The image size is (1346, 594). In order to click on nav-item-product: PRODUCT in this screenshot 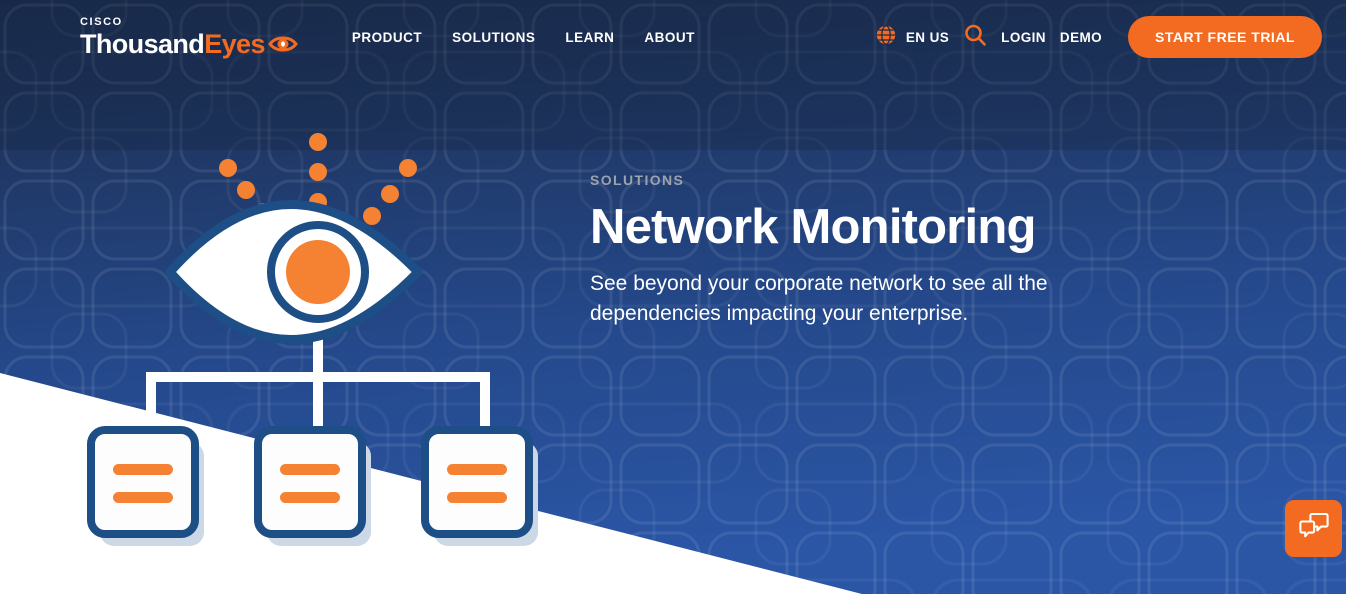, I will do `click(387, 37)`.